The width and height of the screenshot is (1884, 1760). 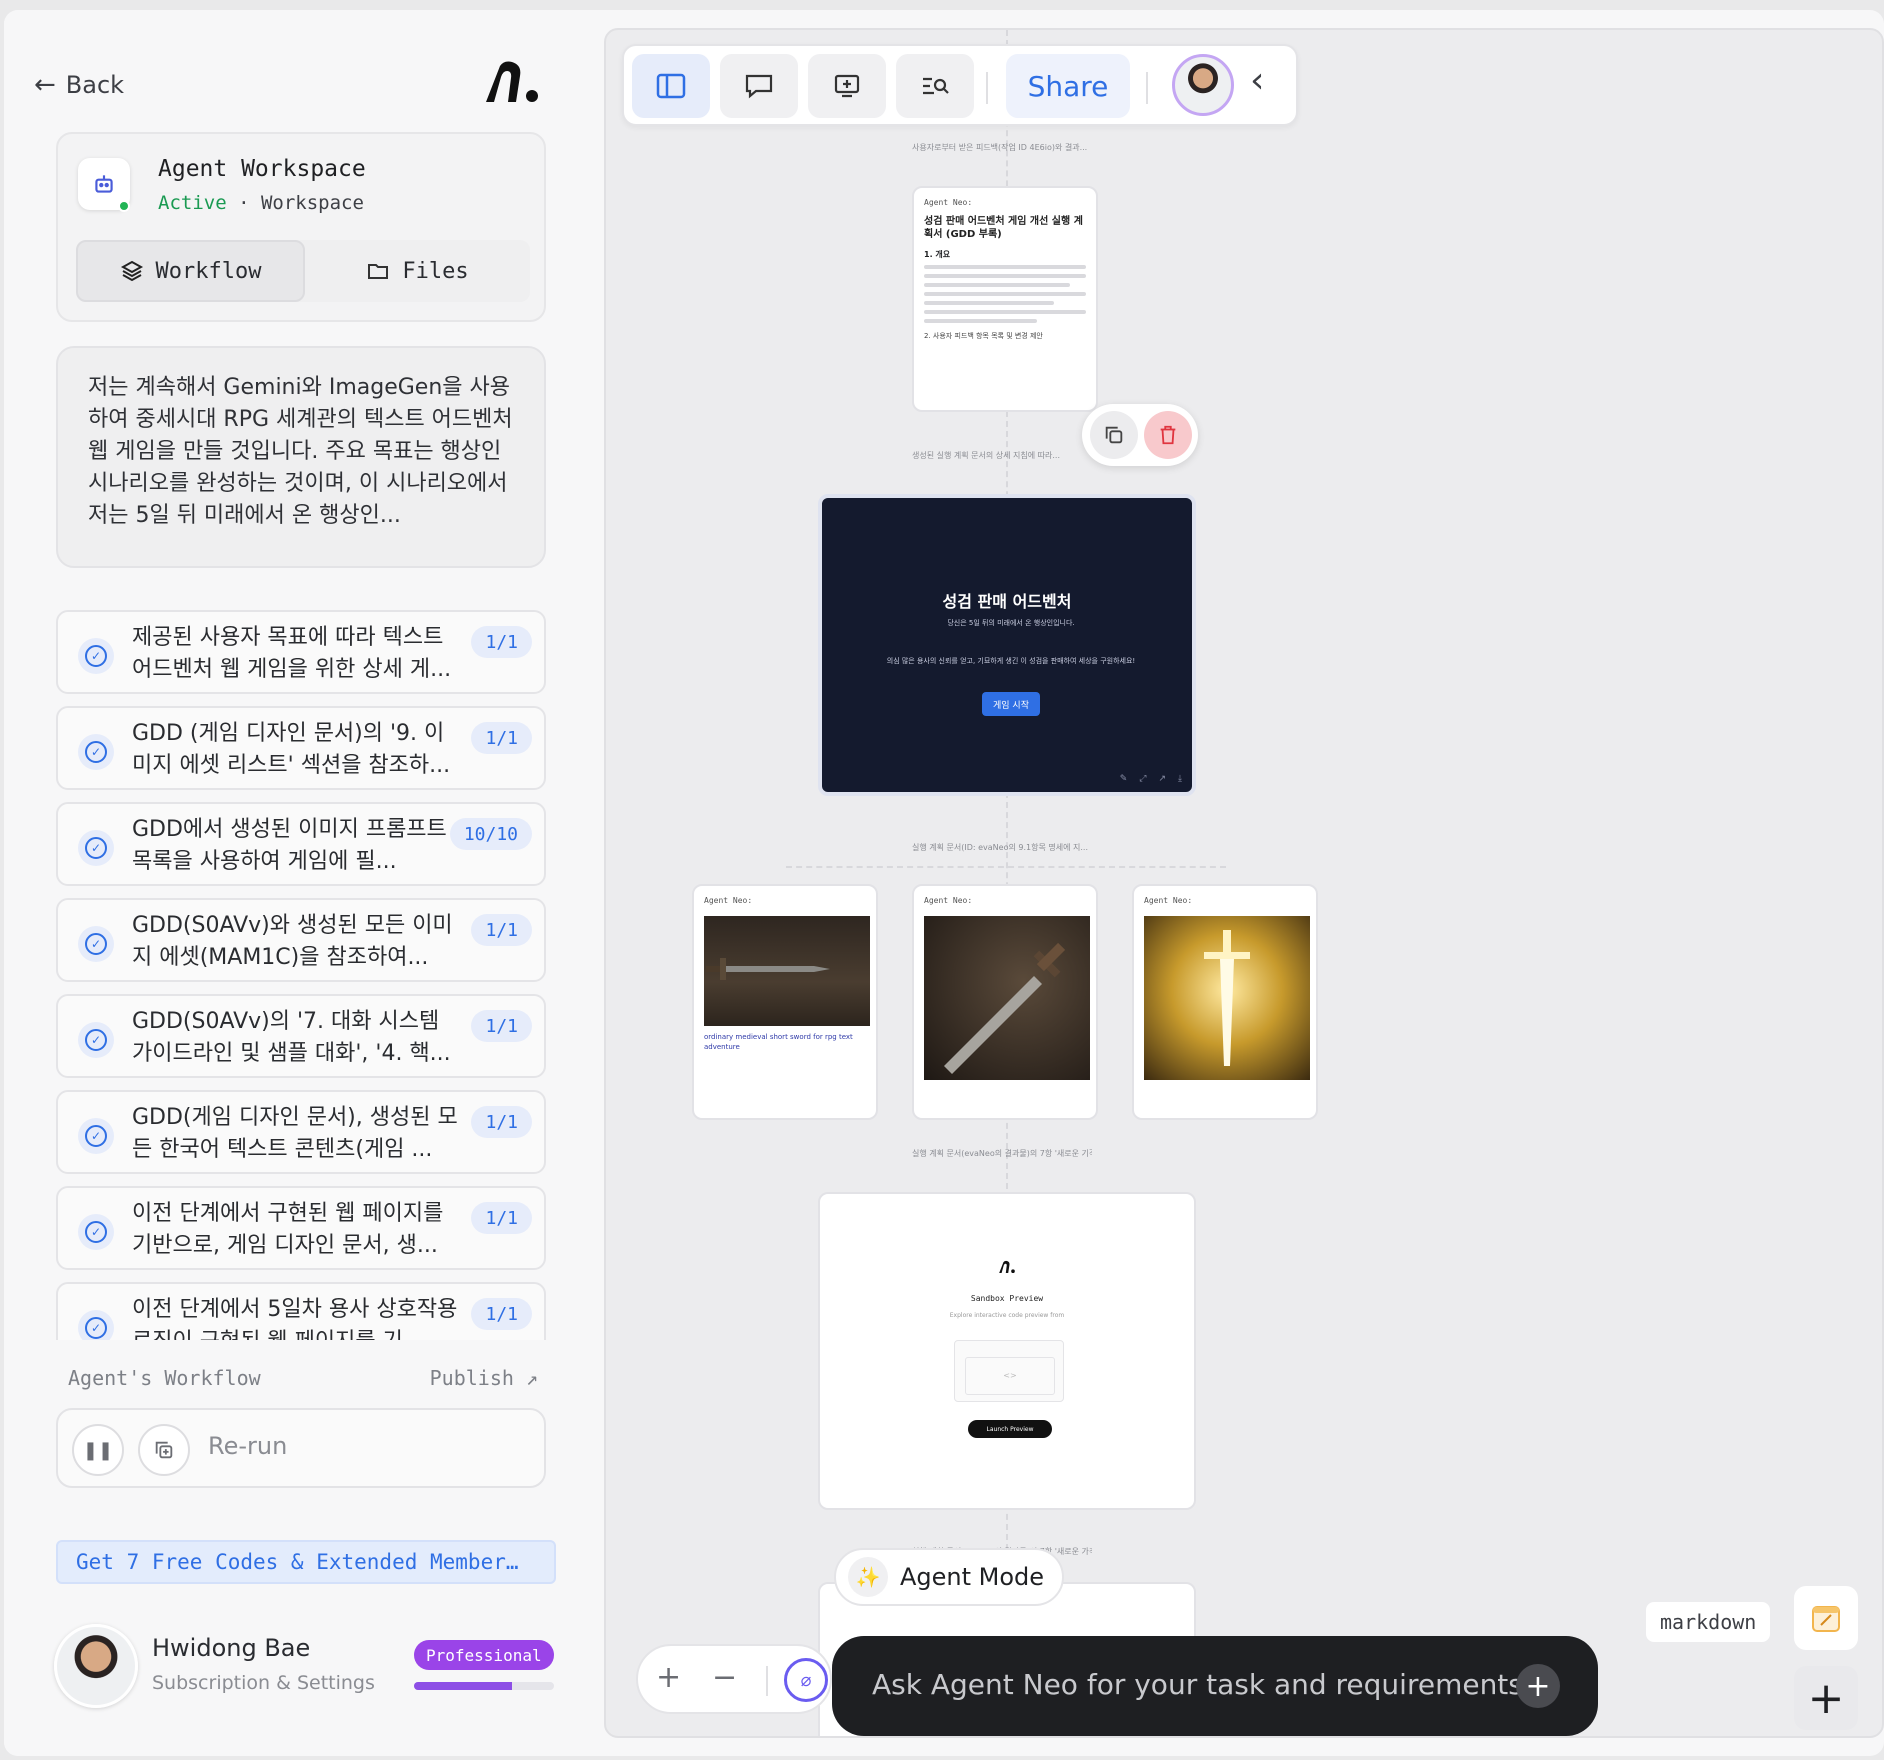 I want to click on divider, so click(x=767, y=1681).